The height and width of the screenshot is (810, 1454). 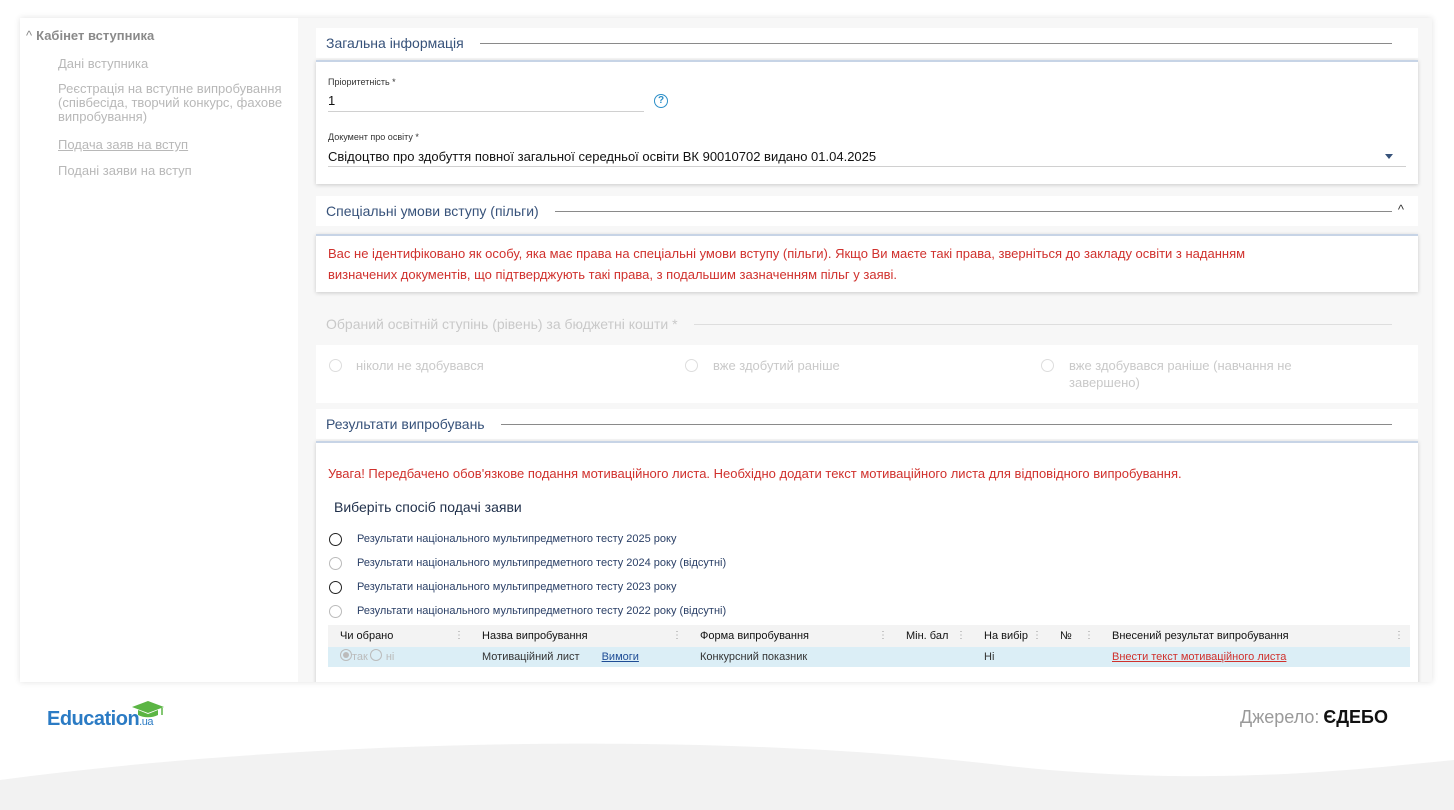 I want to click on col-optional-label: На вибір, so click(x=1006, y=636).